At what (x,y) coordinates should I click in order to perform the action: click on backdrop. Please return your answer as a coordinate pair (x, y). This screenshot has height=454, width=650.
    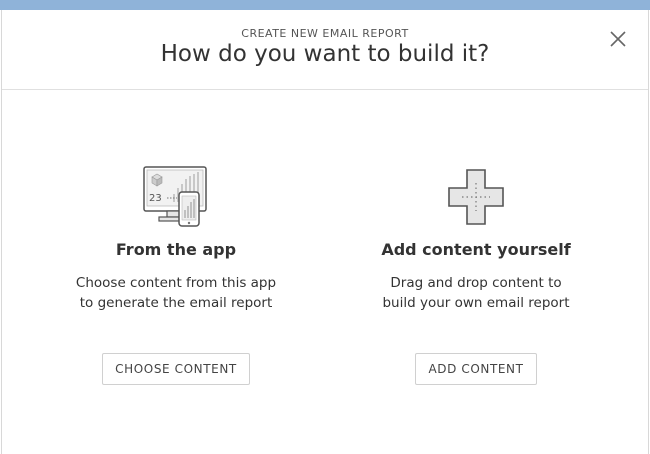
    Looking at the image, I should click on (325, 5).